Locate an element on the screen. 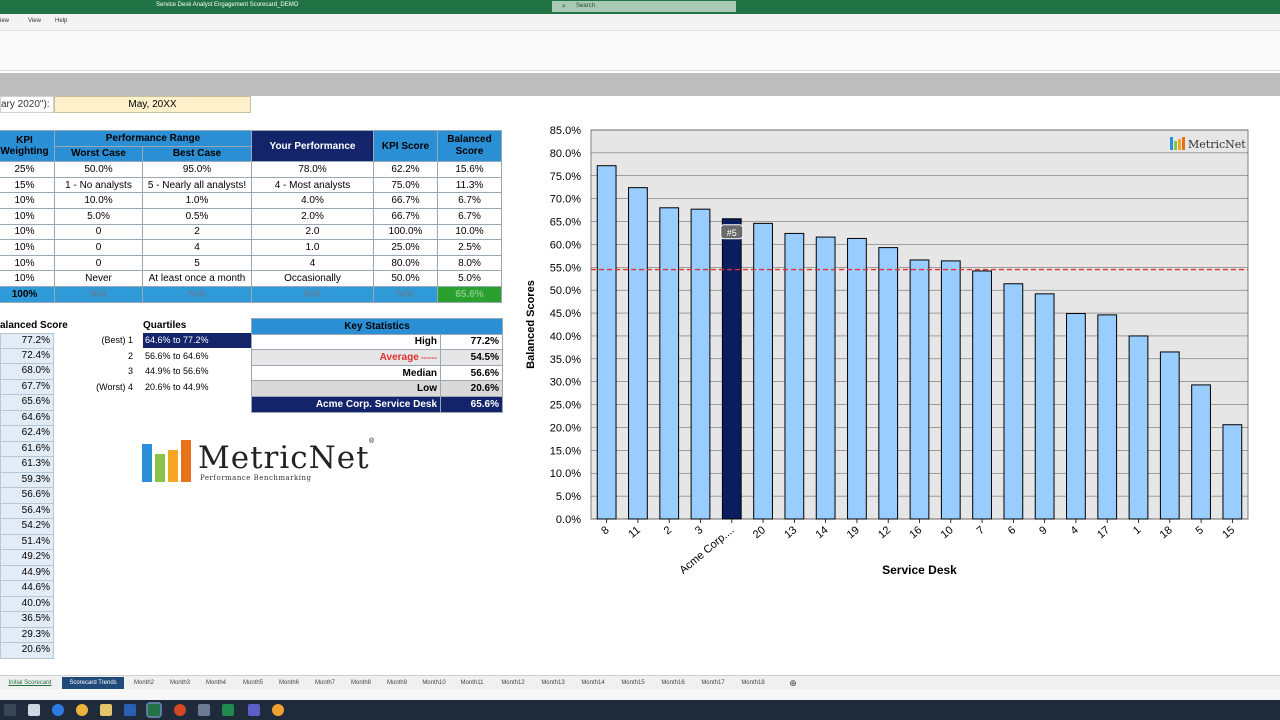 The image size is (1280, 720). sheet-tab: Month10 is located at coordinates (434, 683).